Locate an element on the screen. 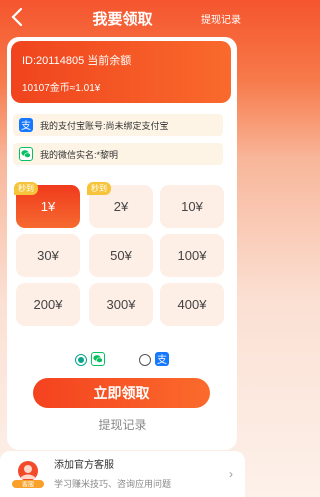  alipay-method-radio is located at coordinates (145, 360).